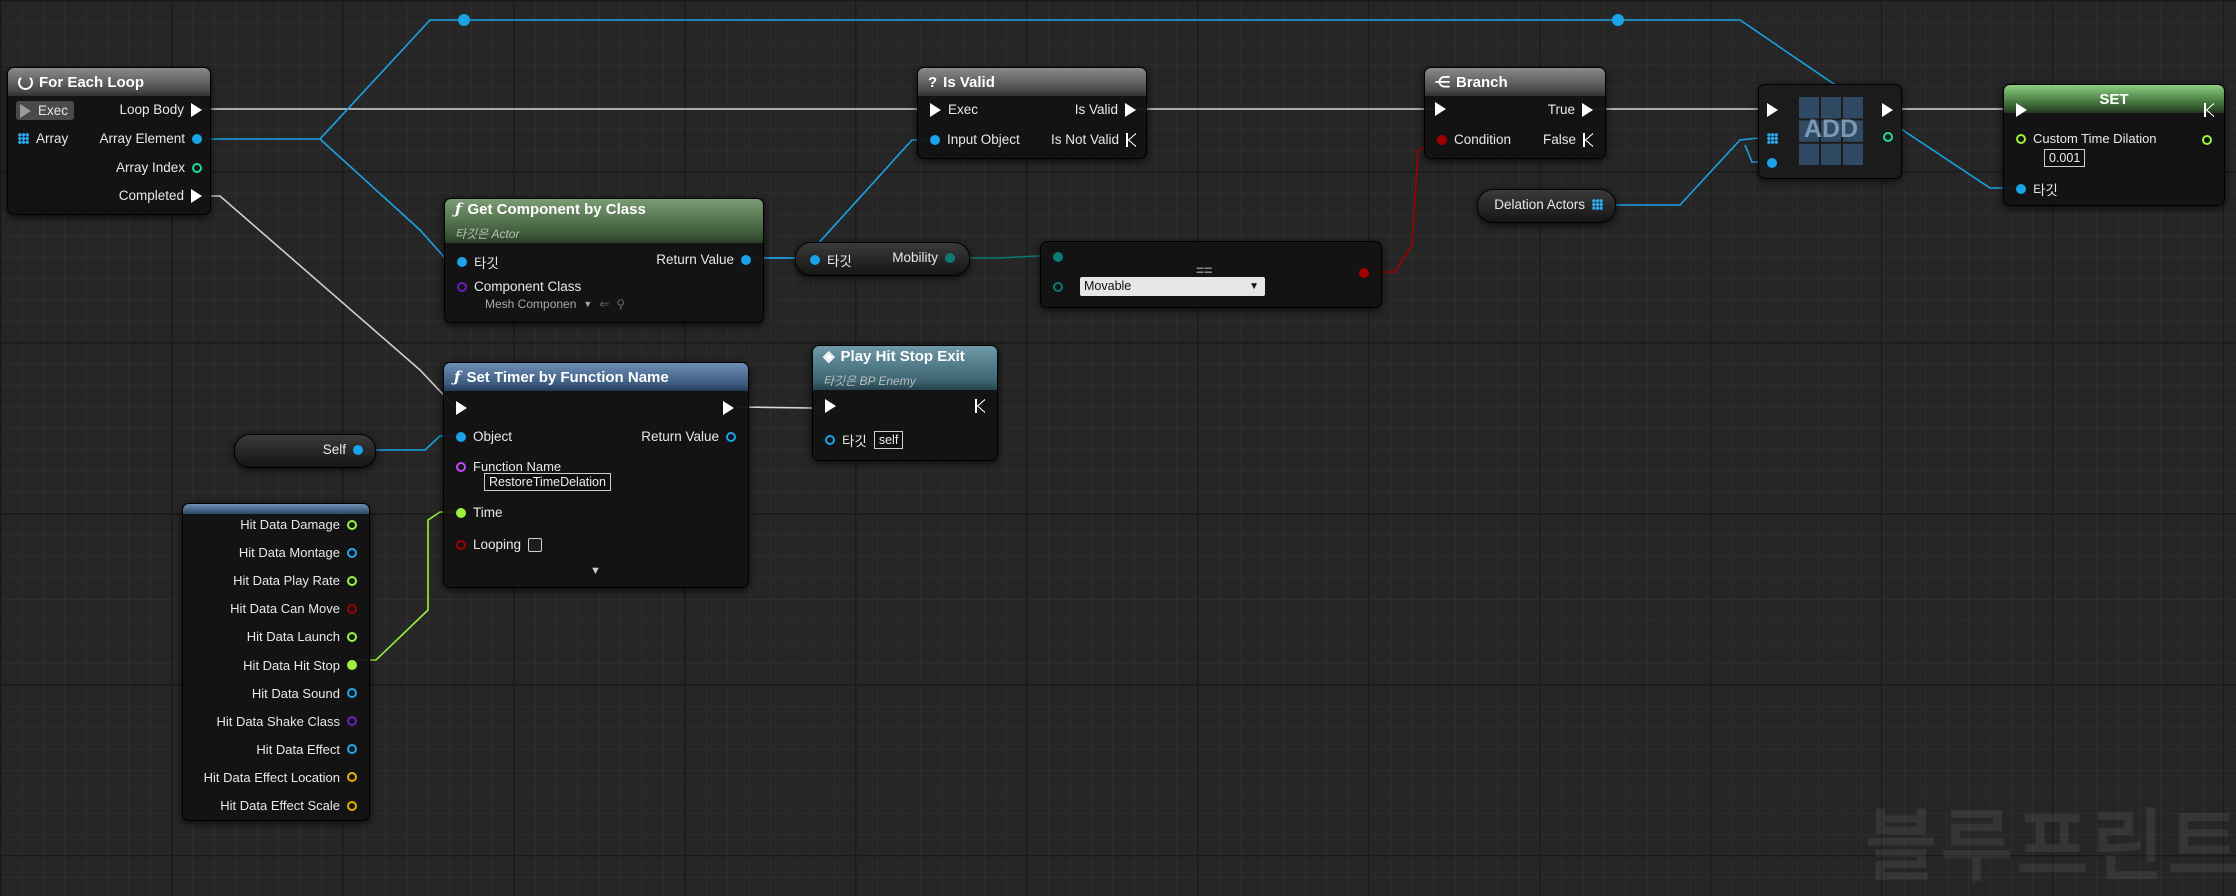  I want to click on target-value: self, so click(888, 440).